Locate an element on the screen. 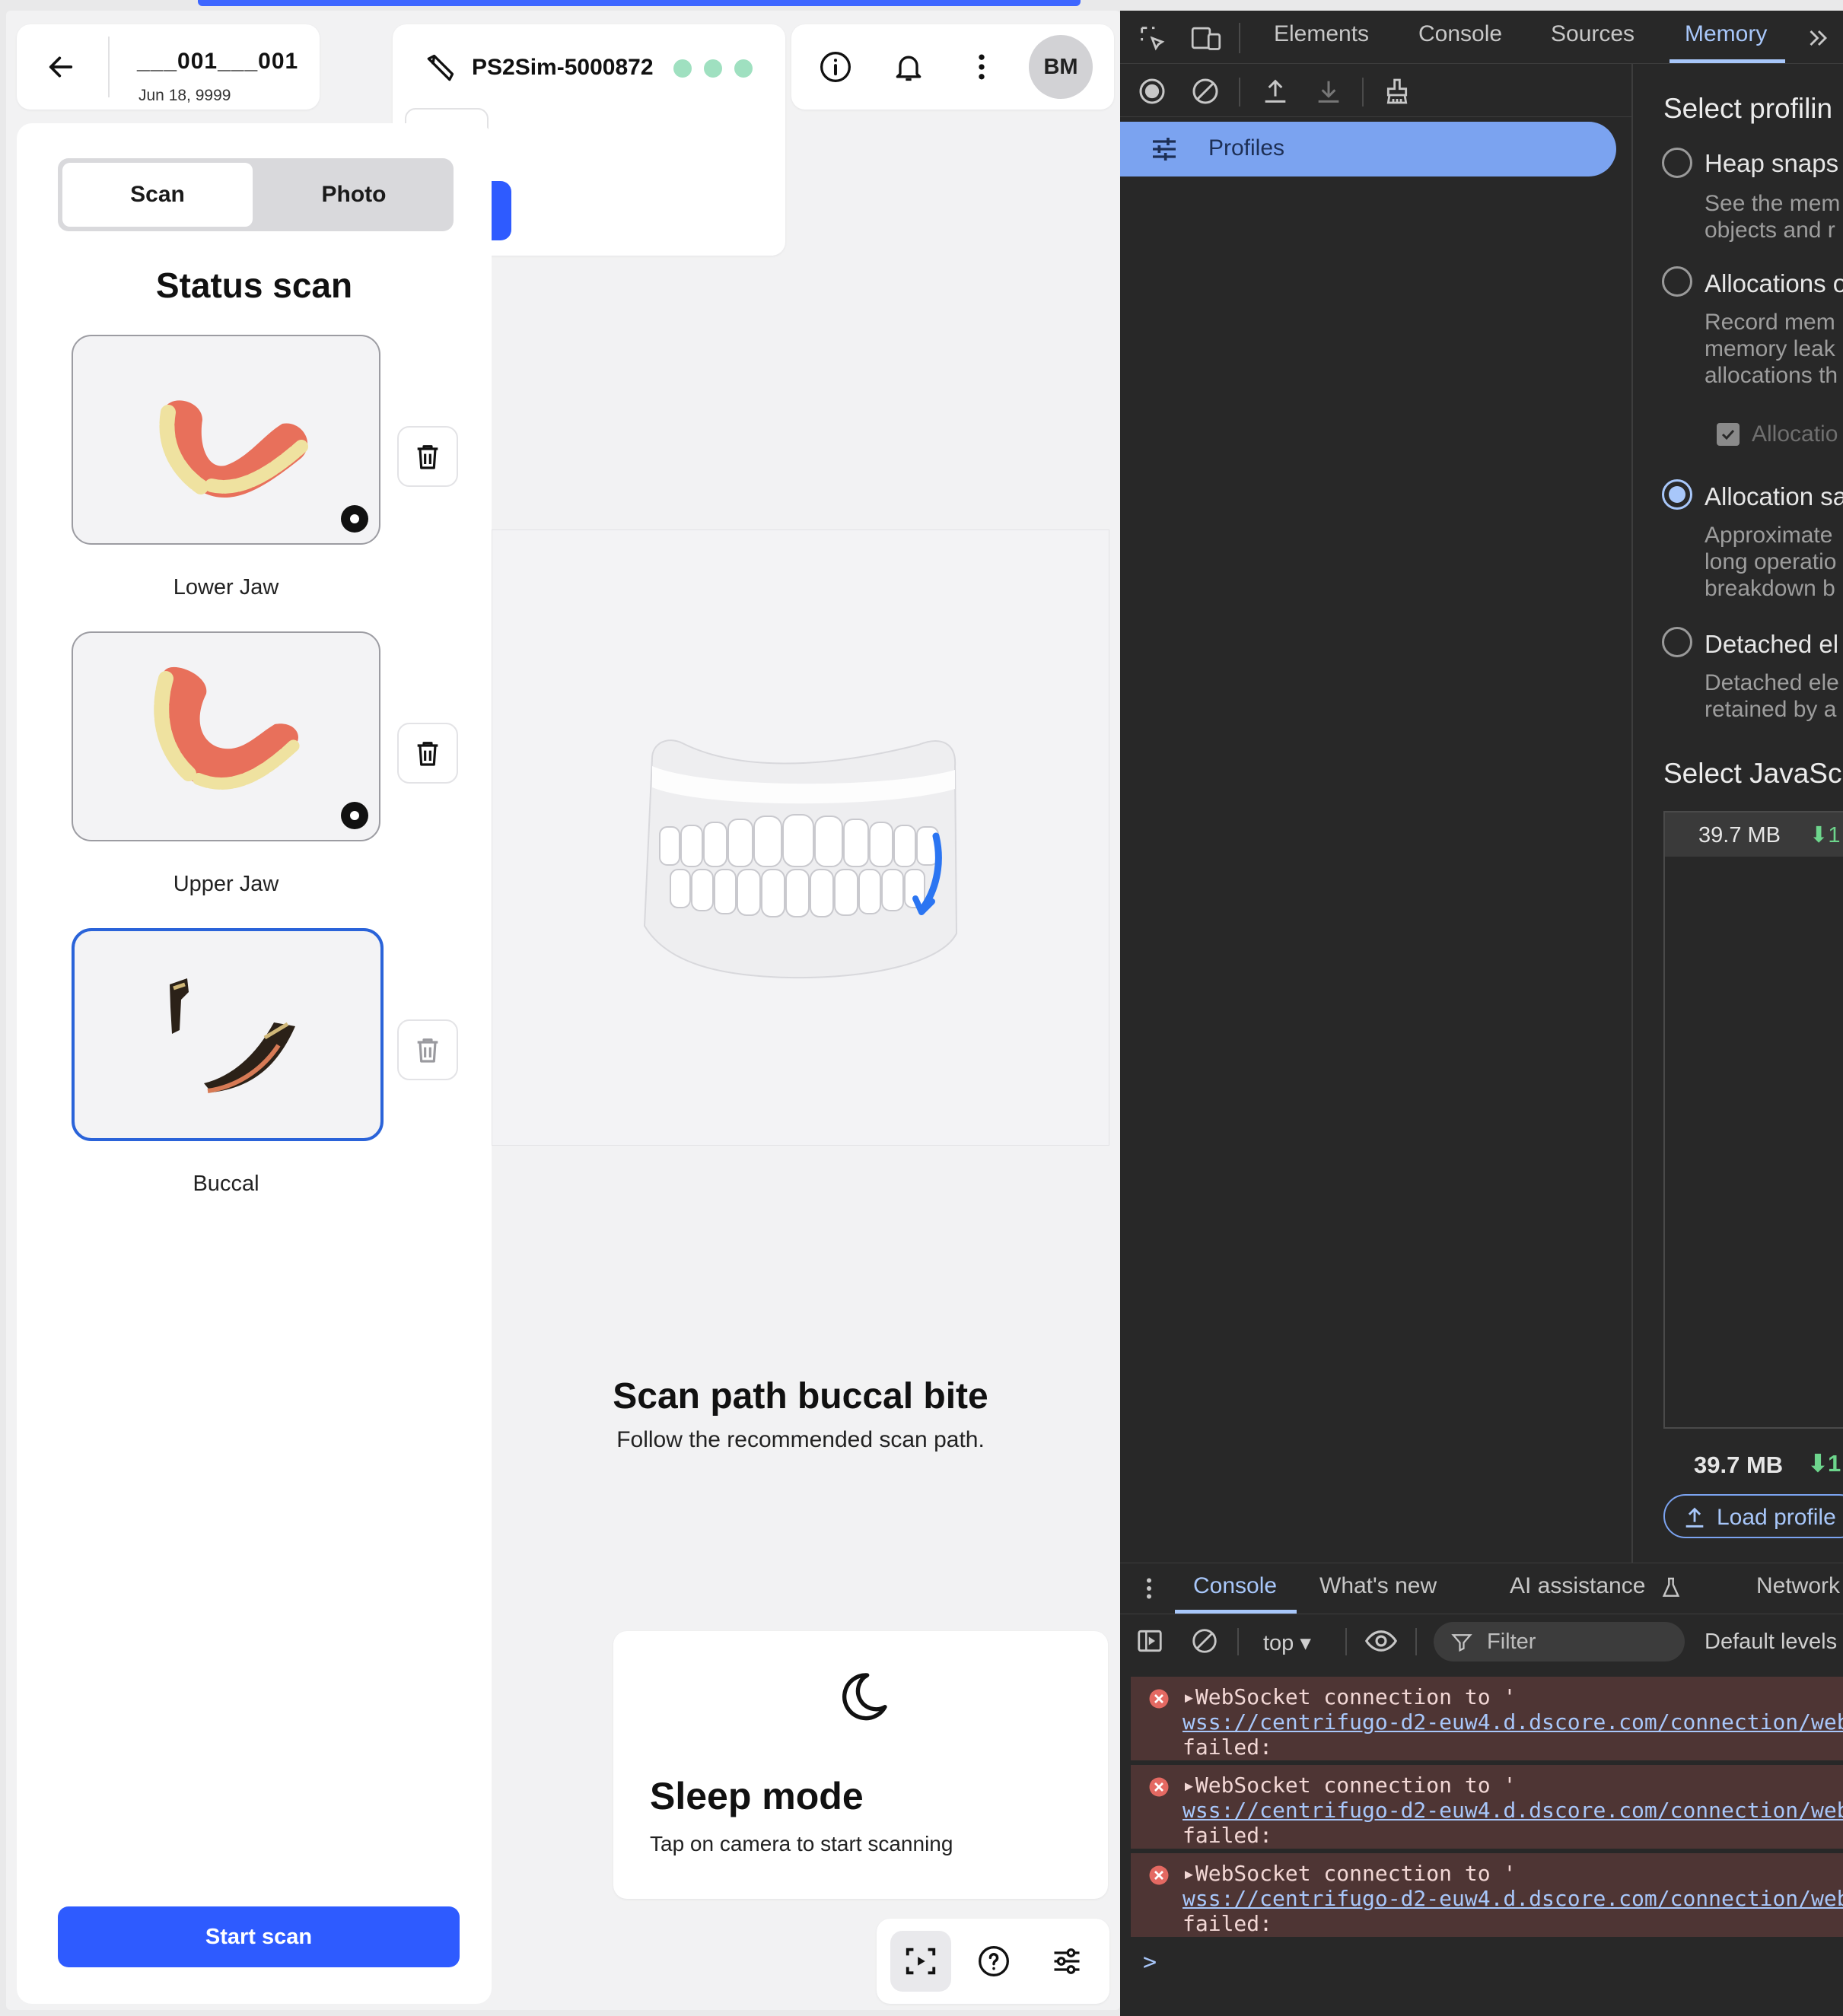 The image size is (1843, 2016). upper-jaw-model-image is located at coordinates (227, 728).